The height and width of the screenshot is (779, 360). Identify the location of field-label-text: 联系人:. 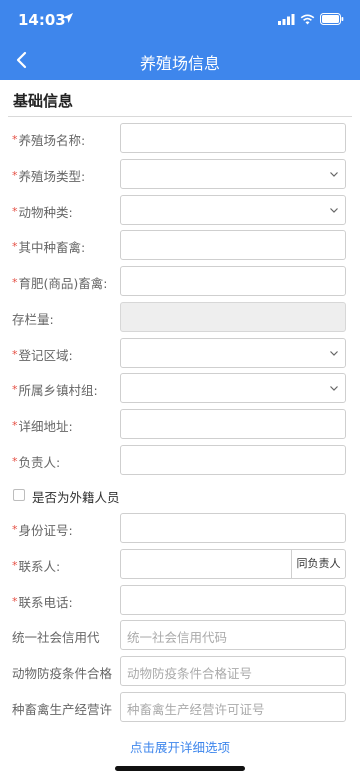
(39, 566).